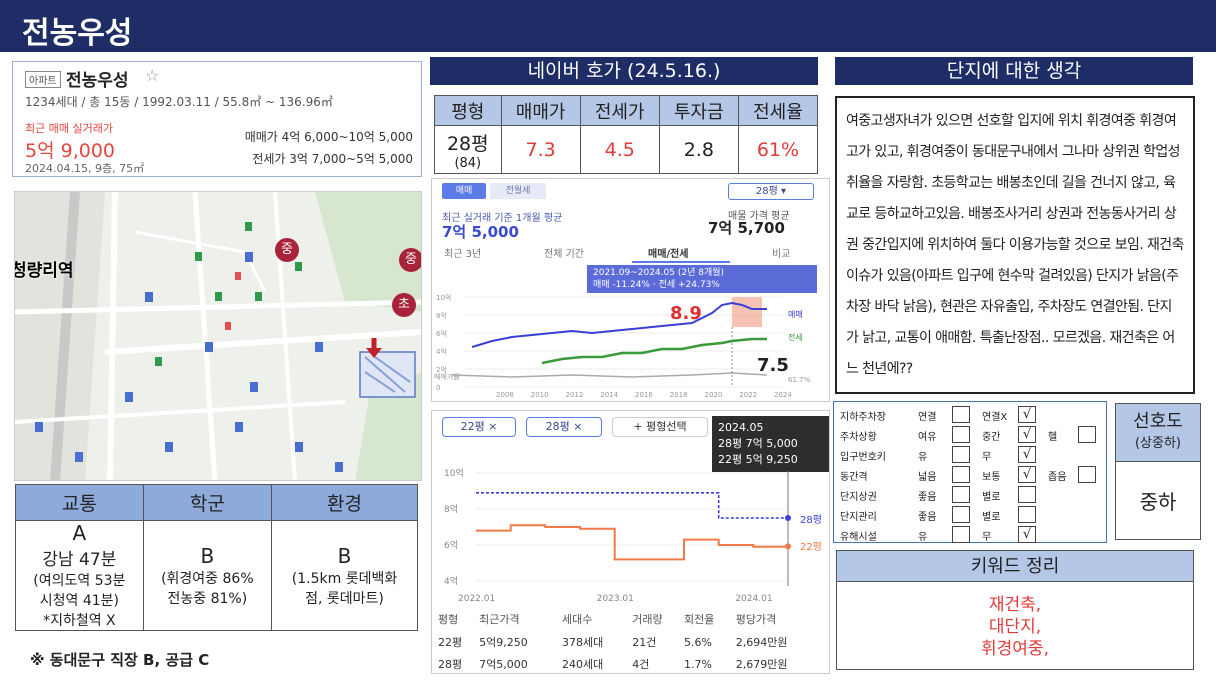 The height and width of the screenshot is (684, 1216). I want to click on location-map: 청량리역 중 중 초, so click(218, 336).